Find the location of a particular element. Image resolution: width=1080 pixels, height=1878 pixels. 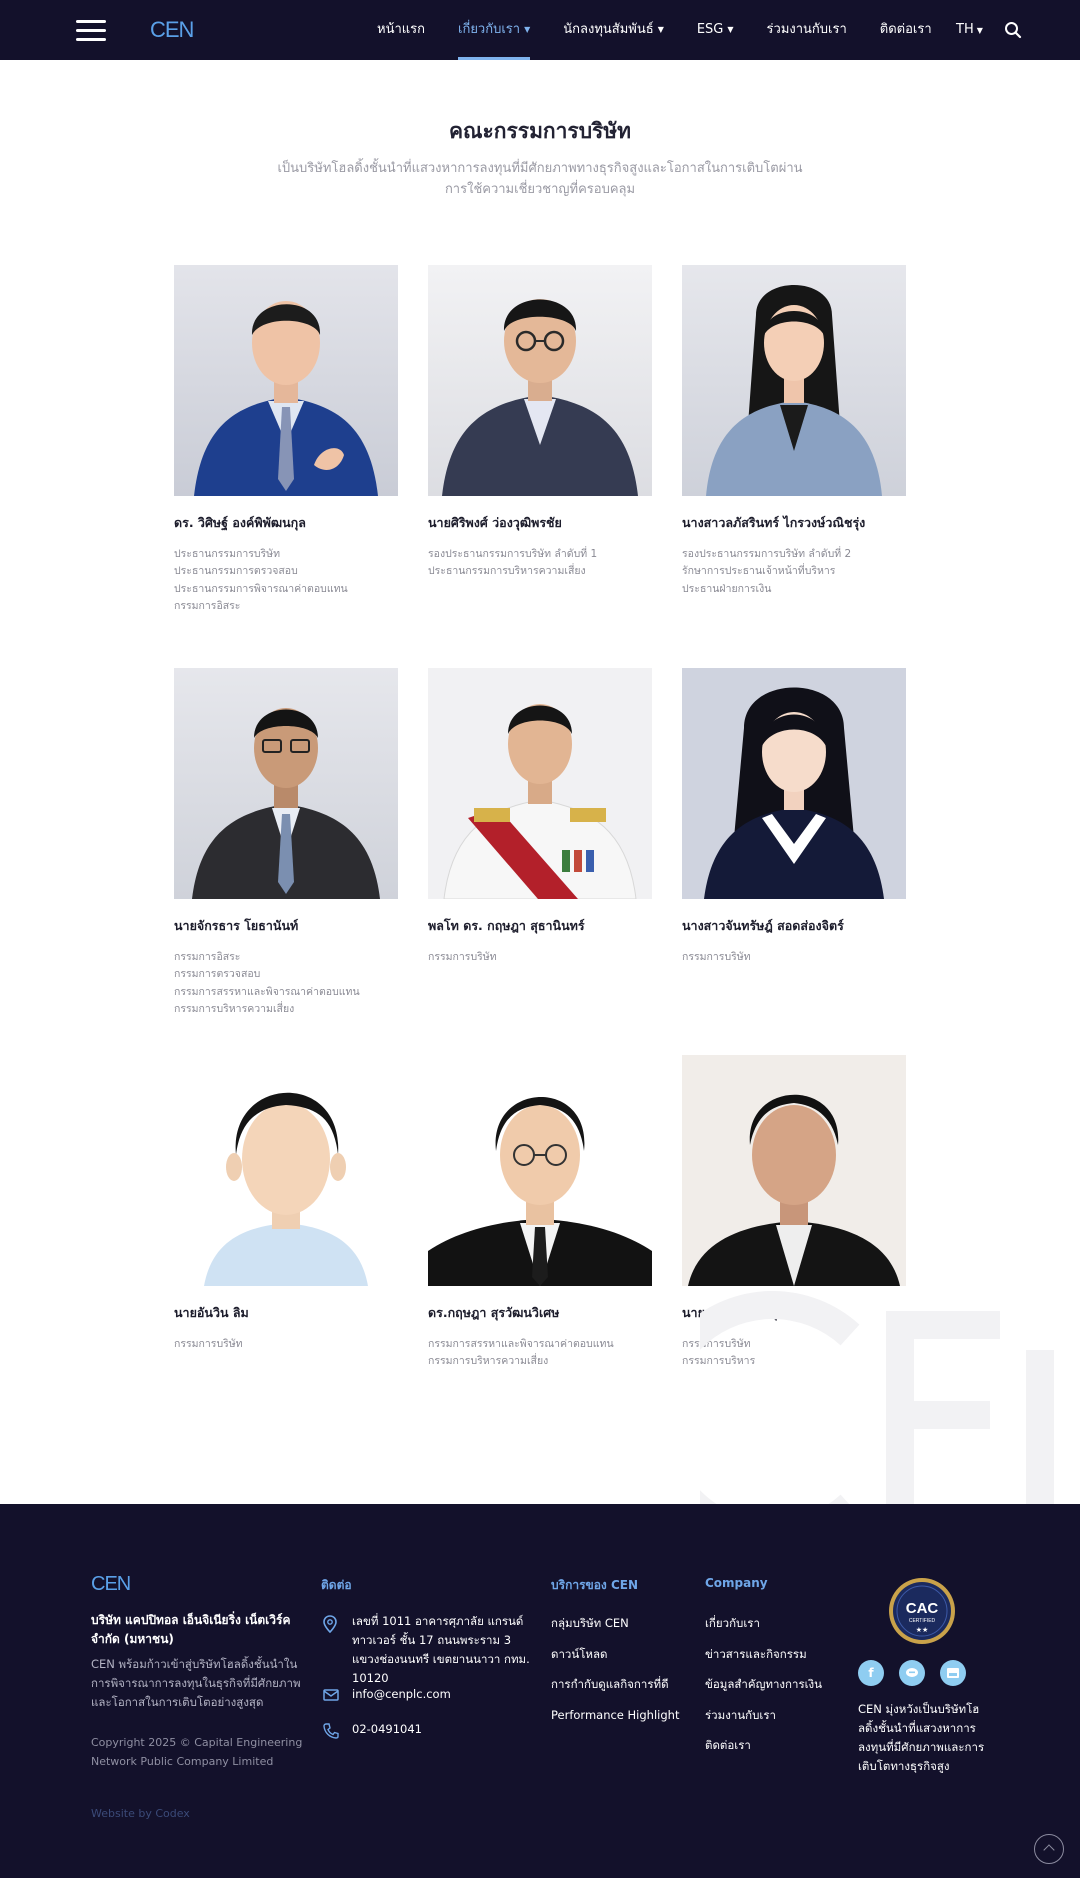

mail-icon is located at coordinates (331, 1695).